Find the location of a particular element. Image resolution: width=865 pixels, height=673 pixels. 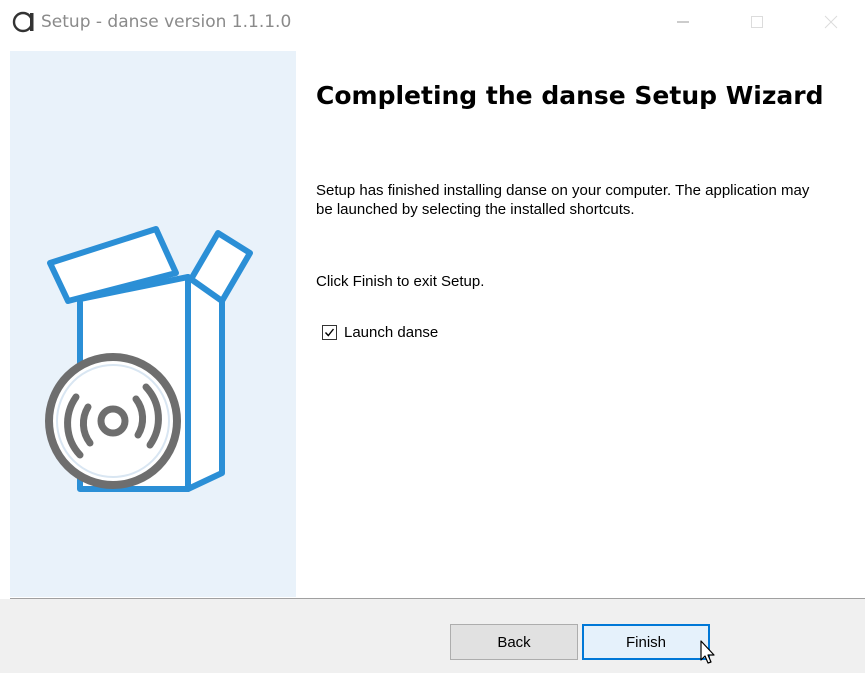

checkmark-icon is located at coordinates (329, 332).